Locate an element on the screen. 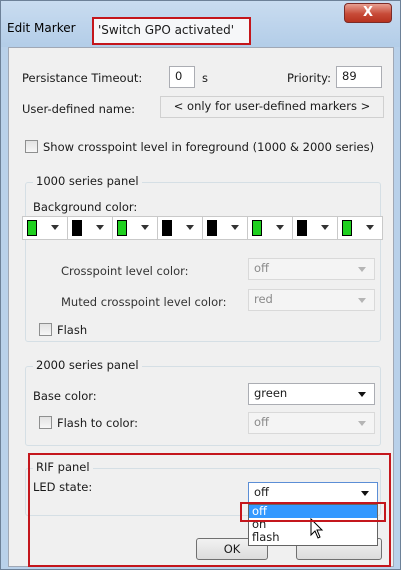 The image size is (401, 570). flash-to-value: off is located at coordinates (261, 422).